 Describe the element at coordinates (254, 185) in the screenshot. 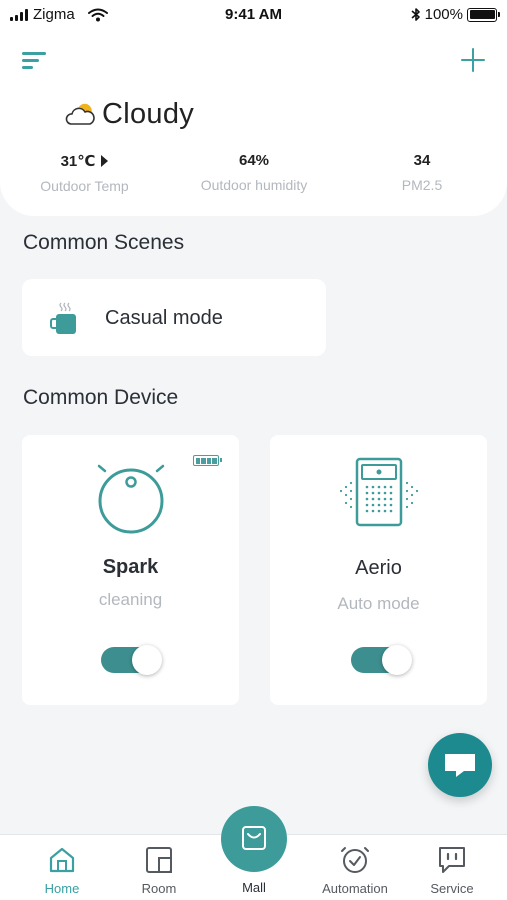

I see `humidity-label: Outdoor humidity` at that location.